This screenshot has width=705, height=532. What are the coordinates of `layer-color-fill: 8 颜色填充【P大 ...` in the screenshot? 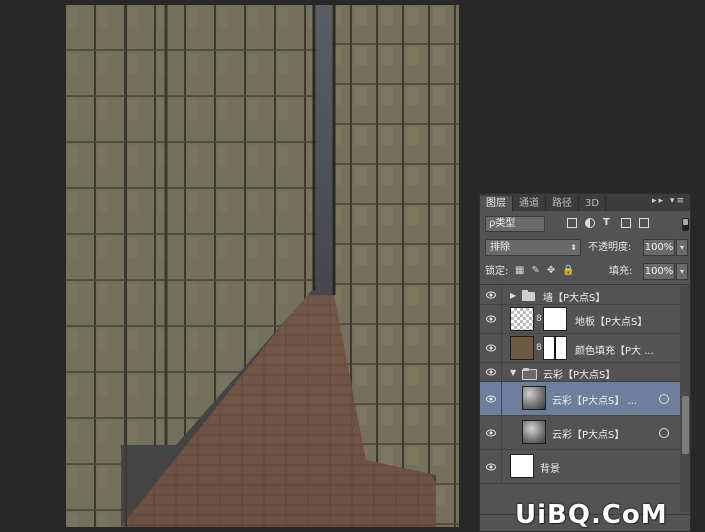 It's located at (585, 348).